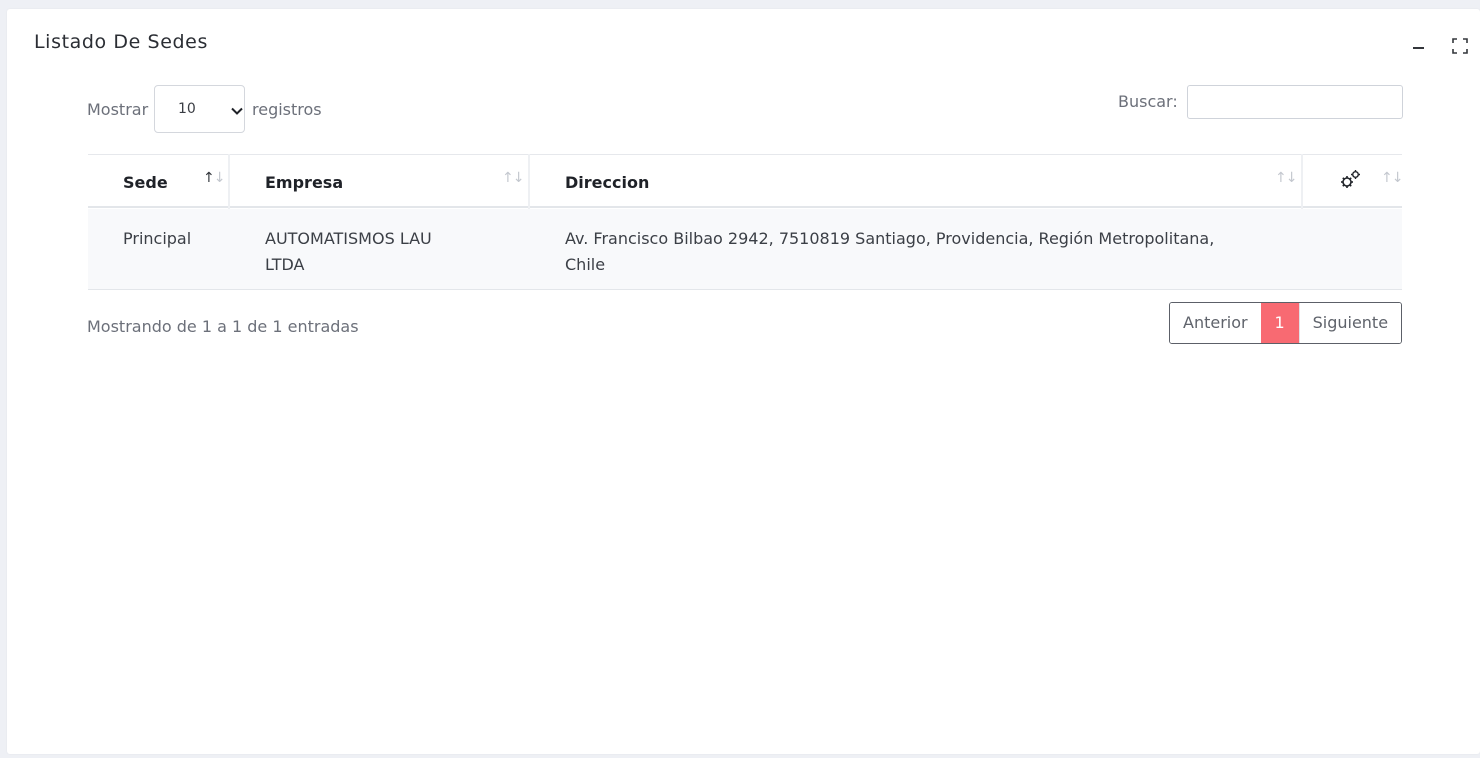  What do you see at coordinates (237, 112) in the screenshot?
I see `chevron-down-icon` at bounding box center [237, 112].